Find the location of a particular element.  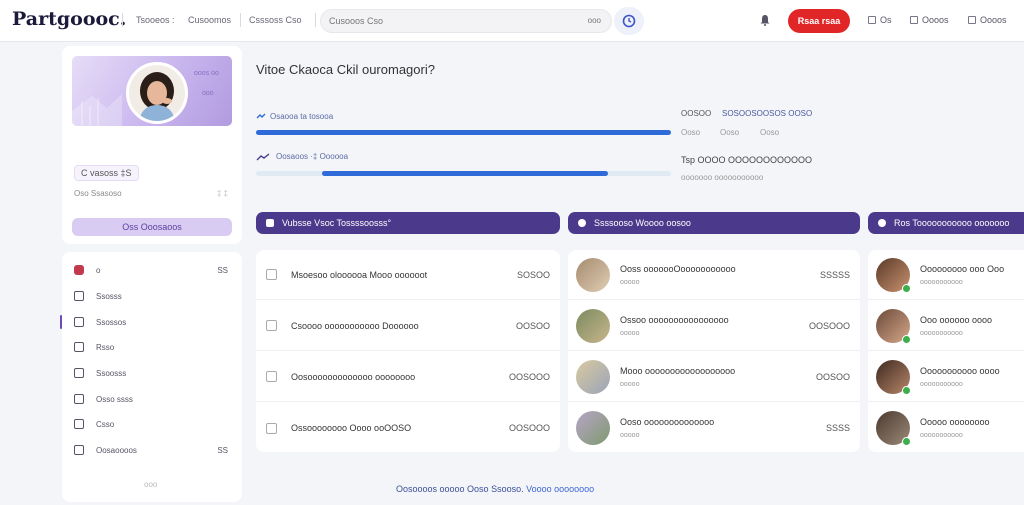

sidebar-item-5: Ssoosss is located at coordinates (154, 373).